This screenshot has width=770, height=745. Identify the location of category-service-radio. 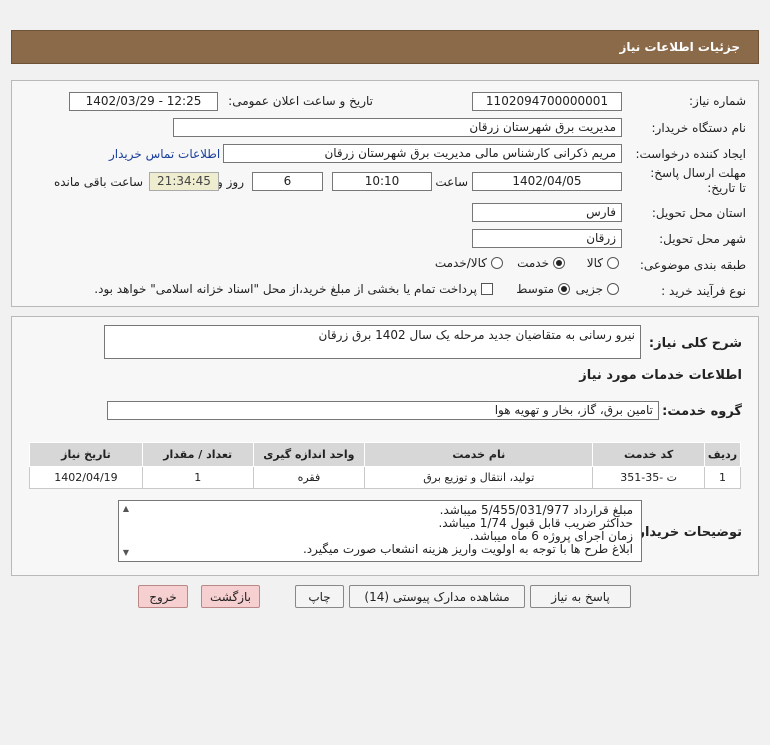
(559, 263).